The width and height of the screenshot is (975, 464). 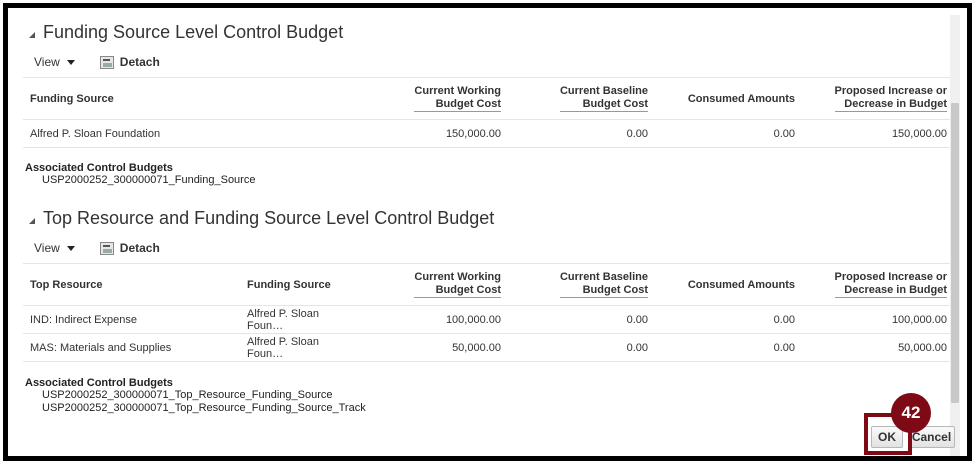 I want to click on section-funding-source-header: Funding Source Level Control Budget, so click(x=186, y=32).